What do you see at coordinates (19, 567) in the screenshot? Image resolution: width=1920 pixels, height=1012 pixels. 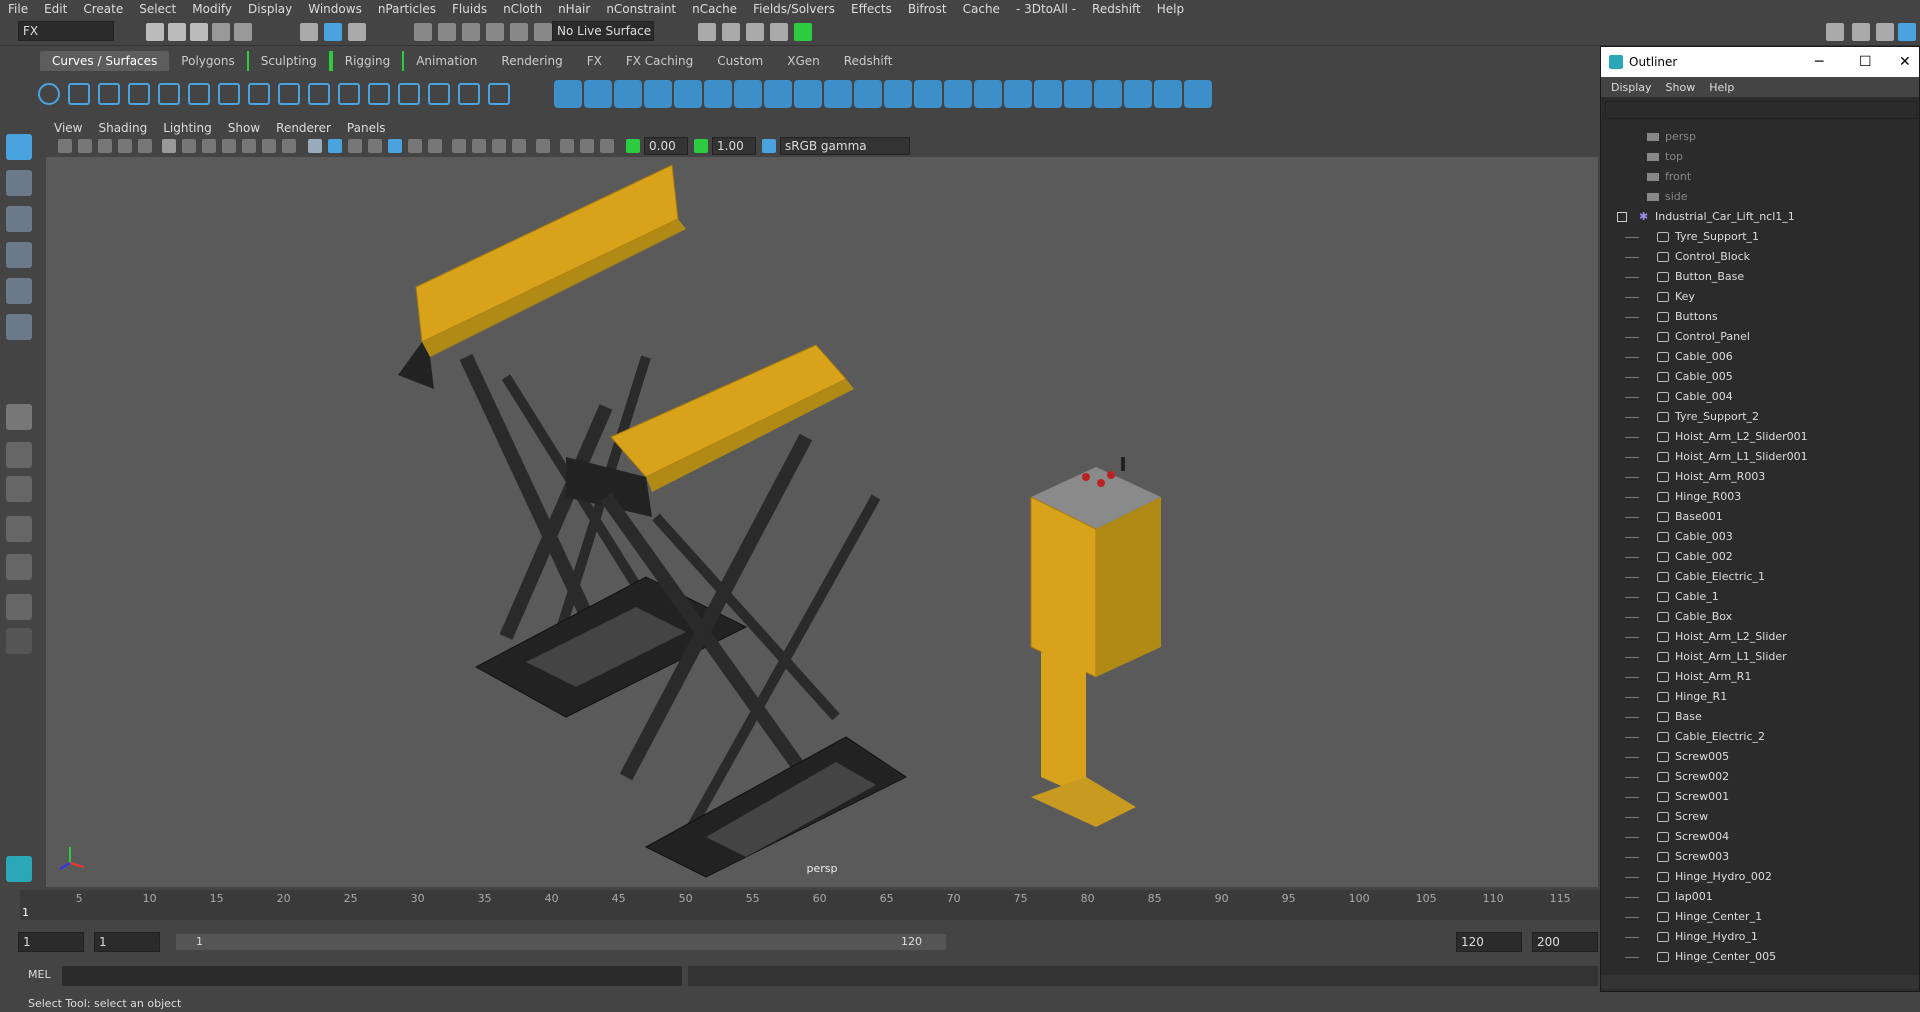 I see `layout-graph-icon` at bounding box center [19, 567].